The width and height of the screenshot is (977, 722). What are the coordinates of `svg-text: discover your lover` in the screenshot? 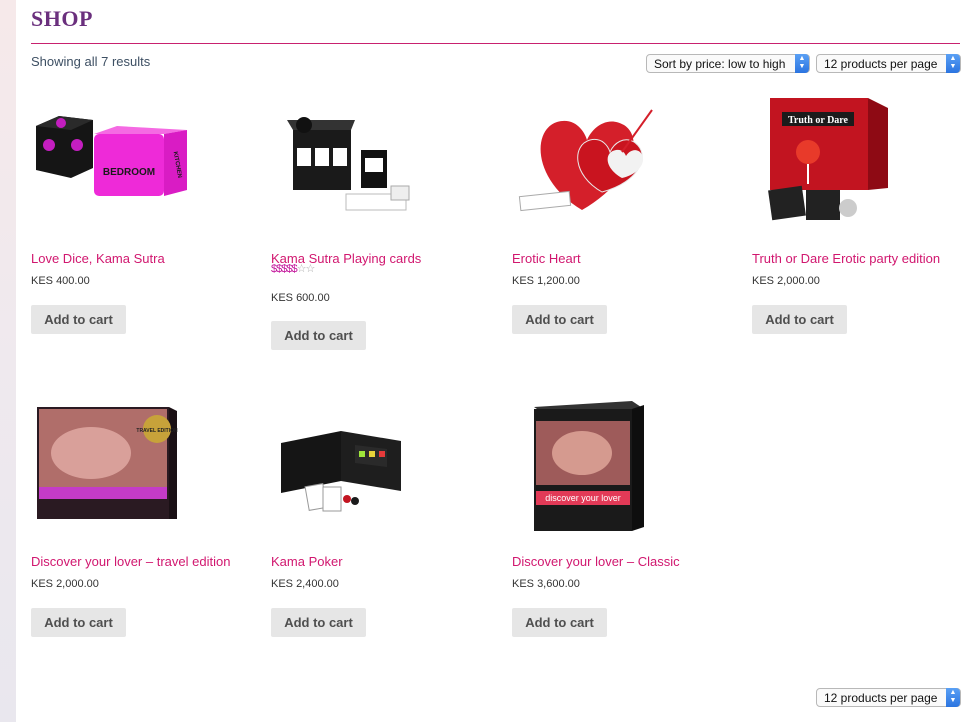 It's located at (583, 498).